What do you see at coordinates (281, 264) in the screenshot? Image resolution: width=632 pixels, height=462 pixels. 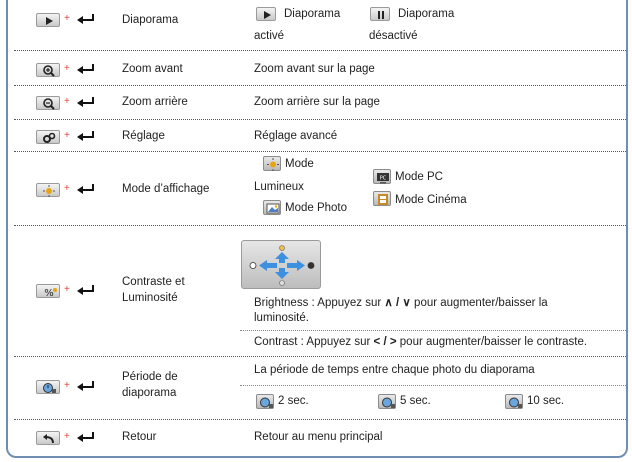 I see `navigation-pad-icon` at bounding box center [281, 264].